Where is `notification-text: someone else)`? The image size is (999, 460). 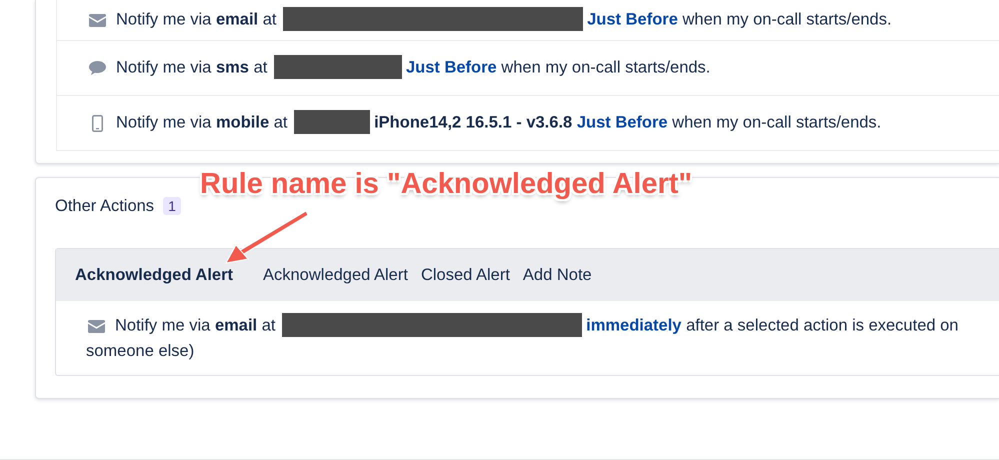 notification-text: someone else) is located at coordinates (139, 351).